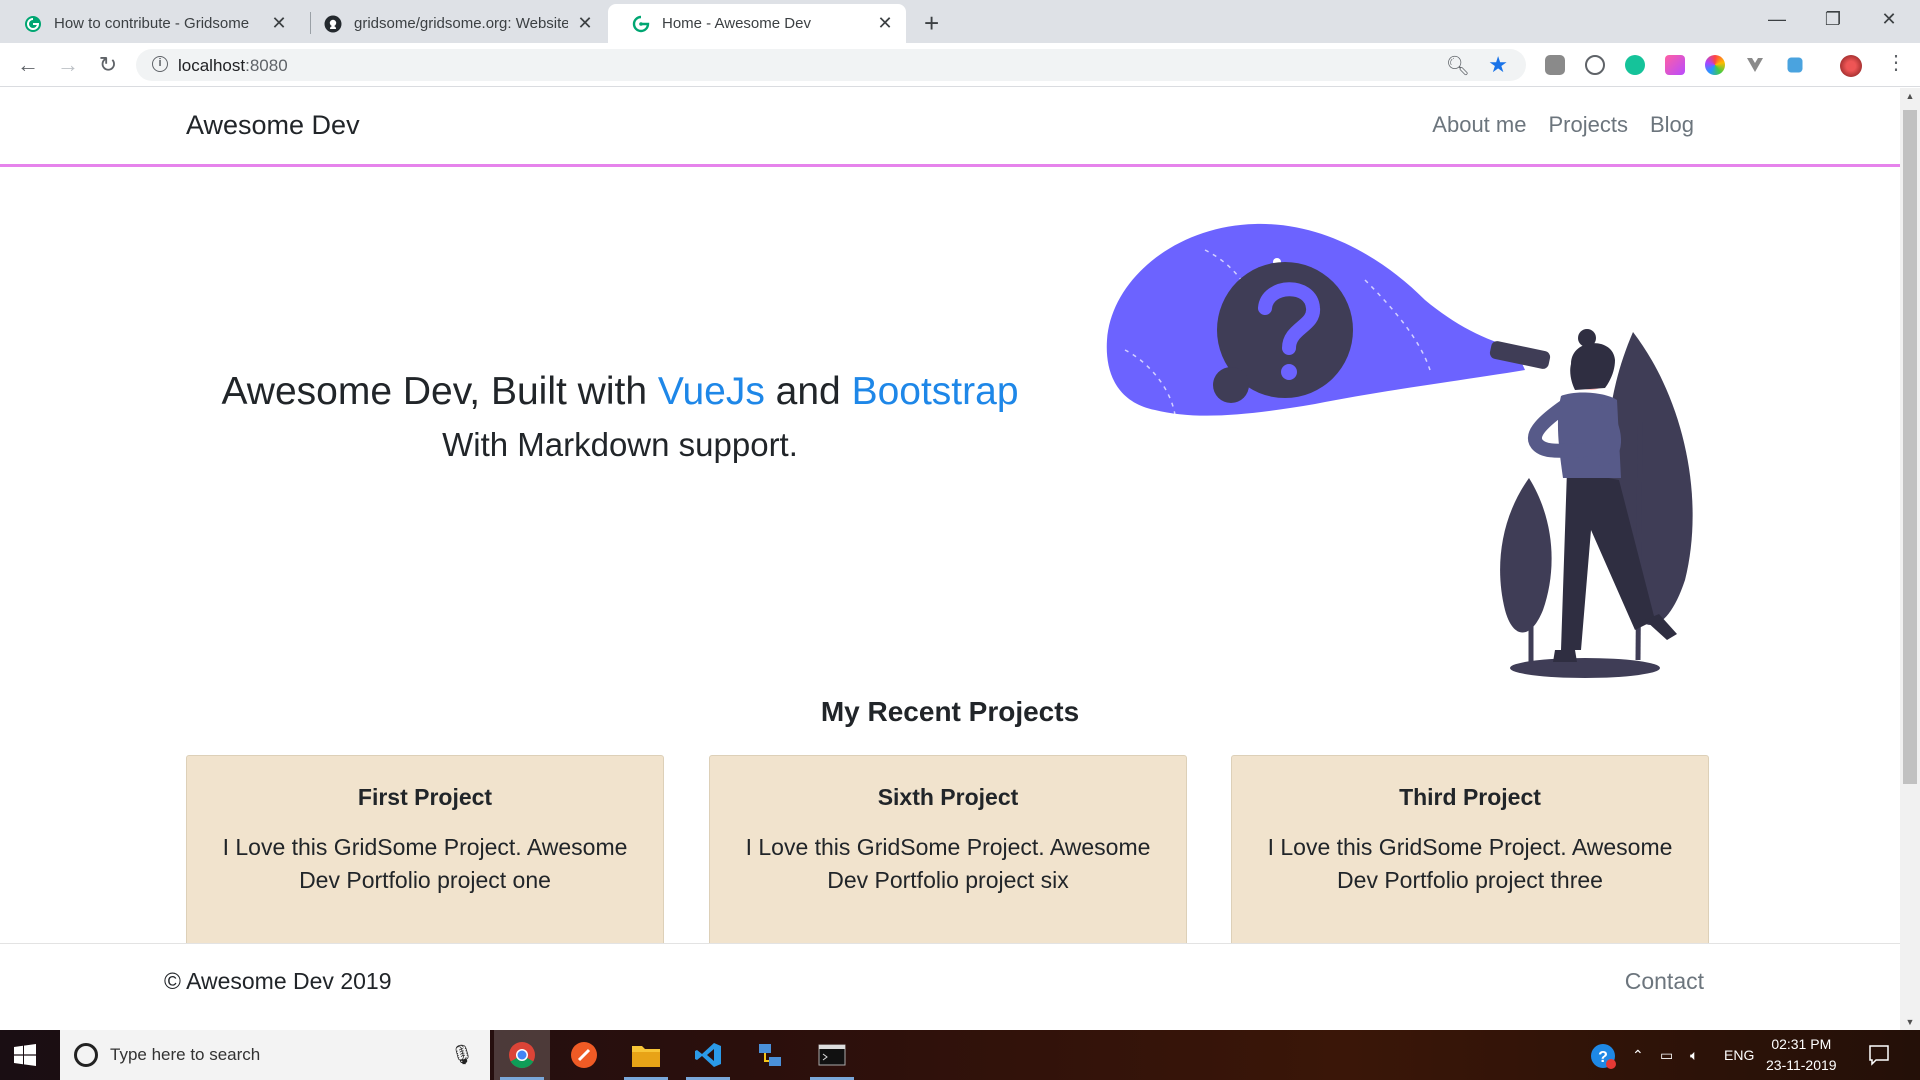 This screenshot has height=1080, width=1920. I want to click on footer-contact-link: Contact, so click(1664, 981).